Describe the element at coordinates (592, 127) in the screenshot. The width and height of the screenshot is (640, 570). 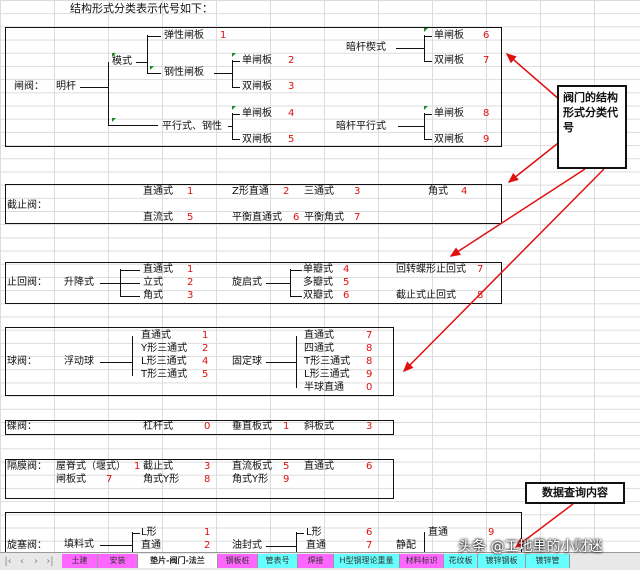
I see `valve-code-callout: 阀门的结构形式分类代号` at that location.